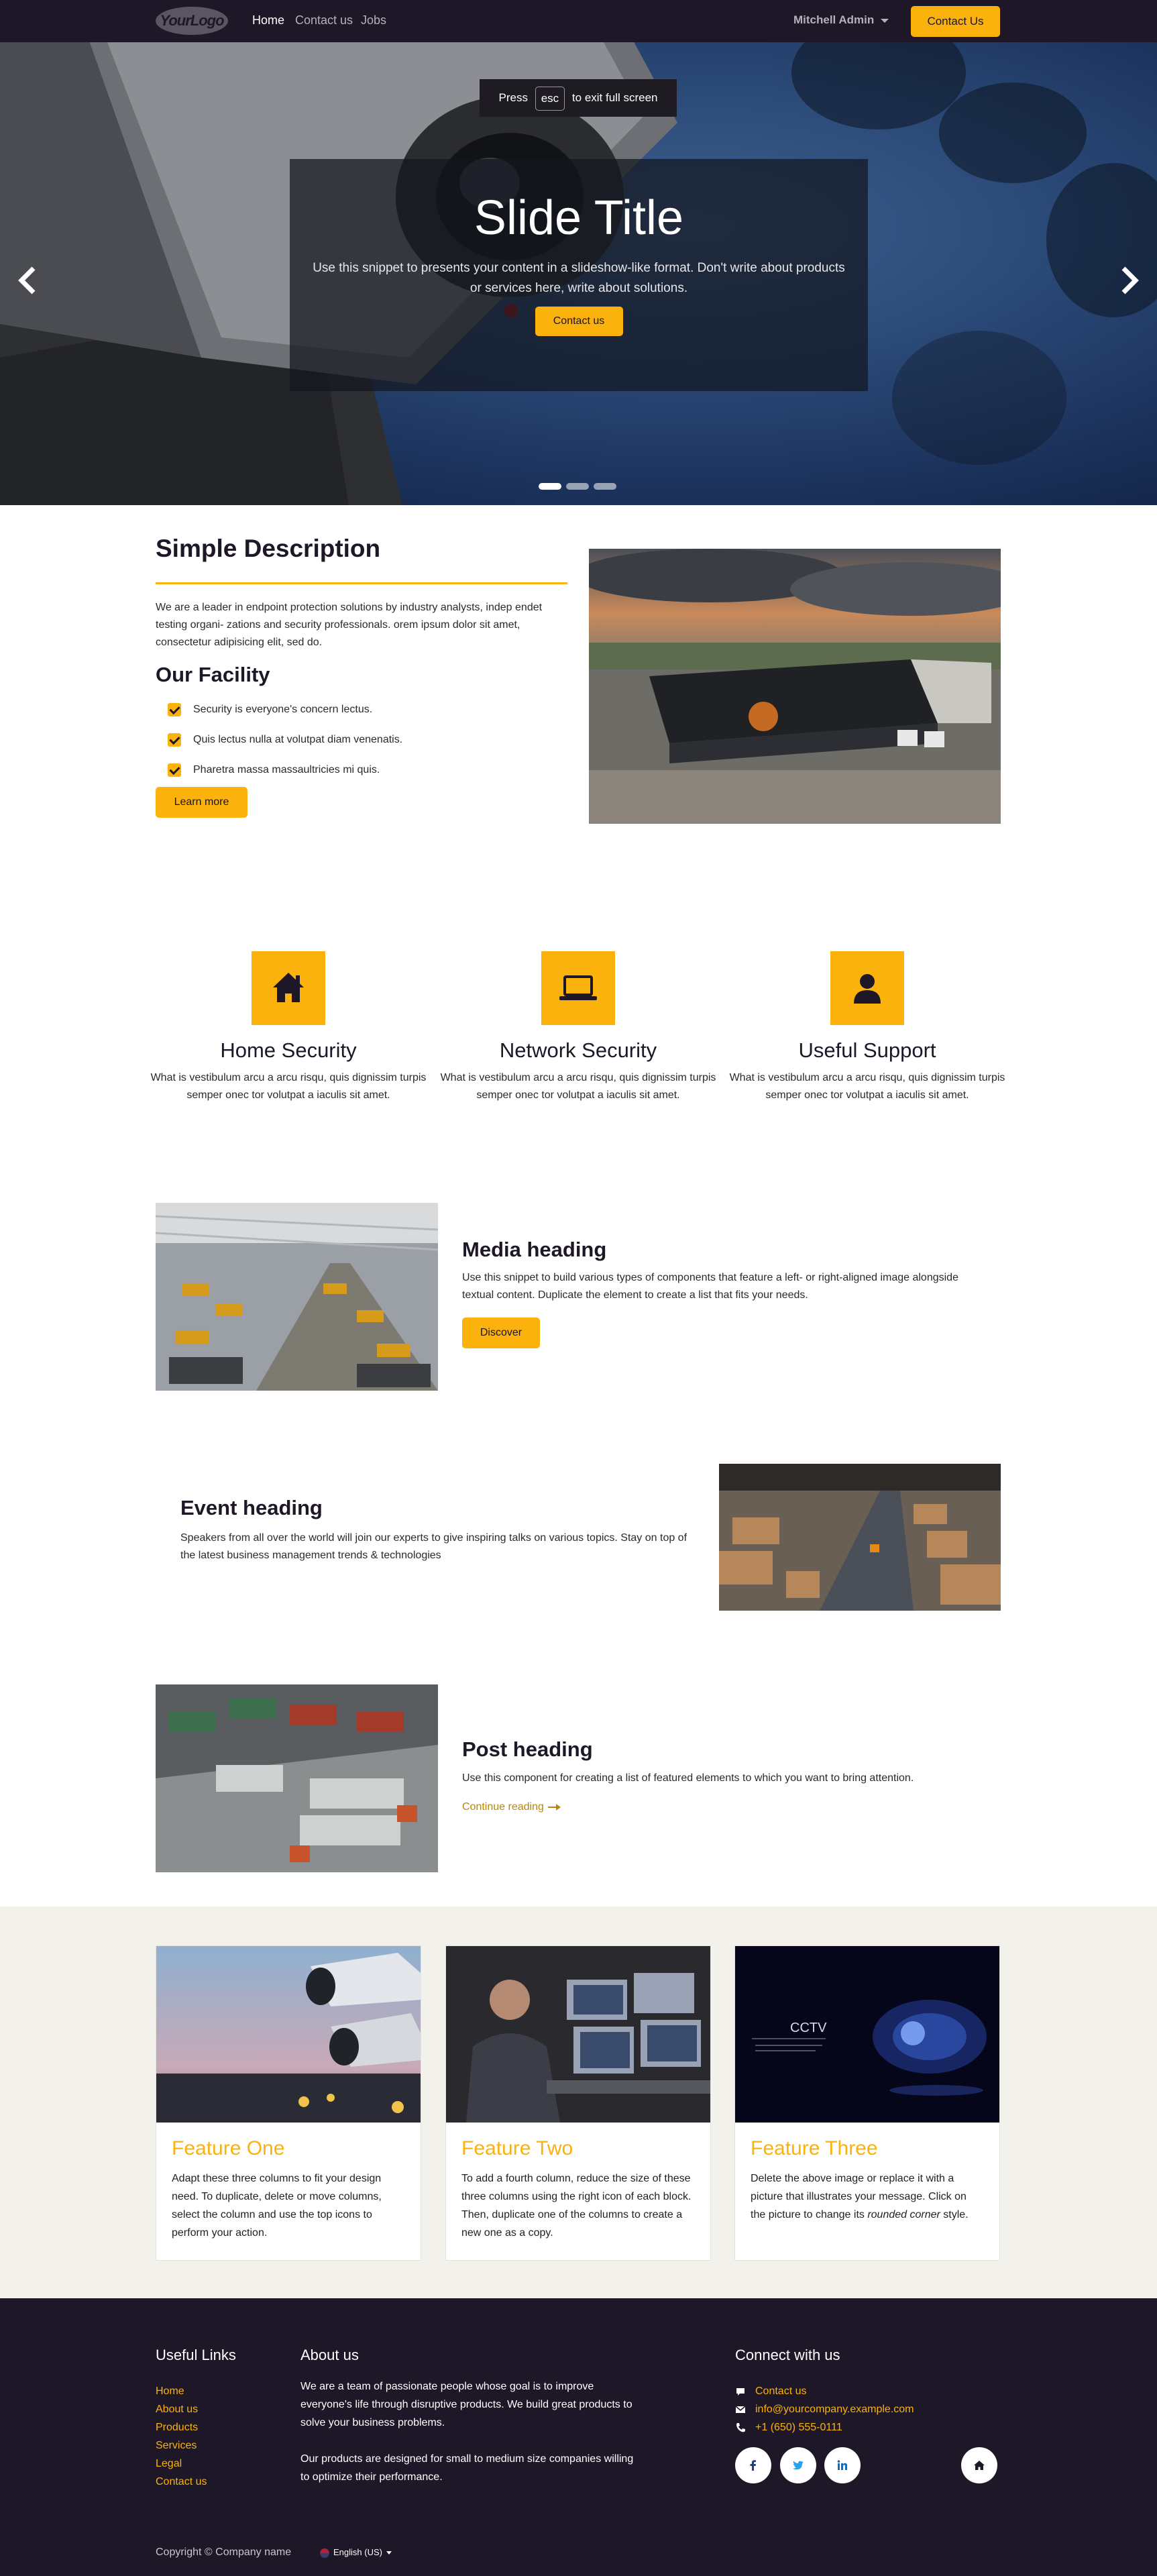 This screenshot has width=1157, height=2576. What do you see at coordinates (182, 2391) in the screenshot?
I see `footer-link-home: Home` at bounding box center [182, 2391].